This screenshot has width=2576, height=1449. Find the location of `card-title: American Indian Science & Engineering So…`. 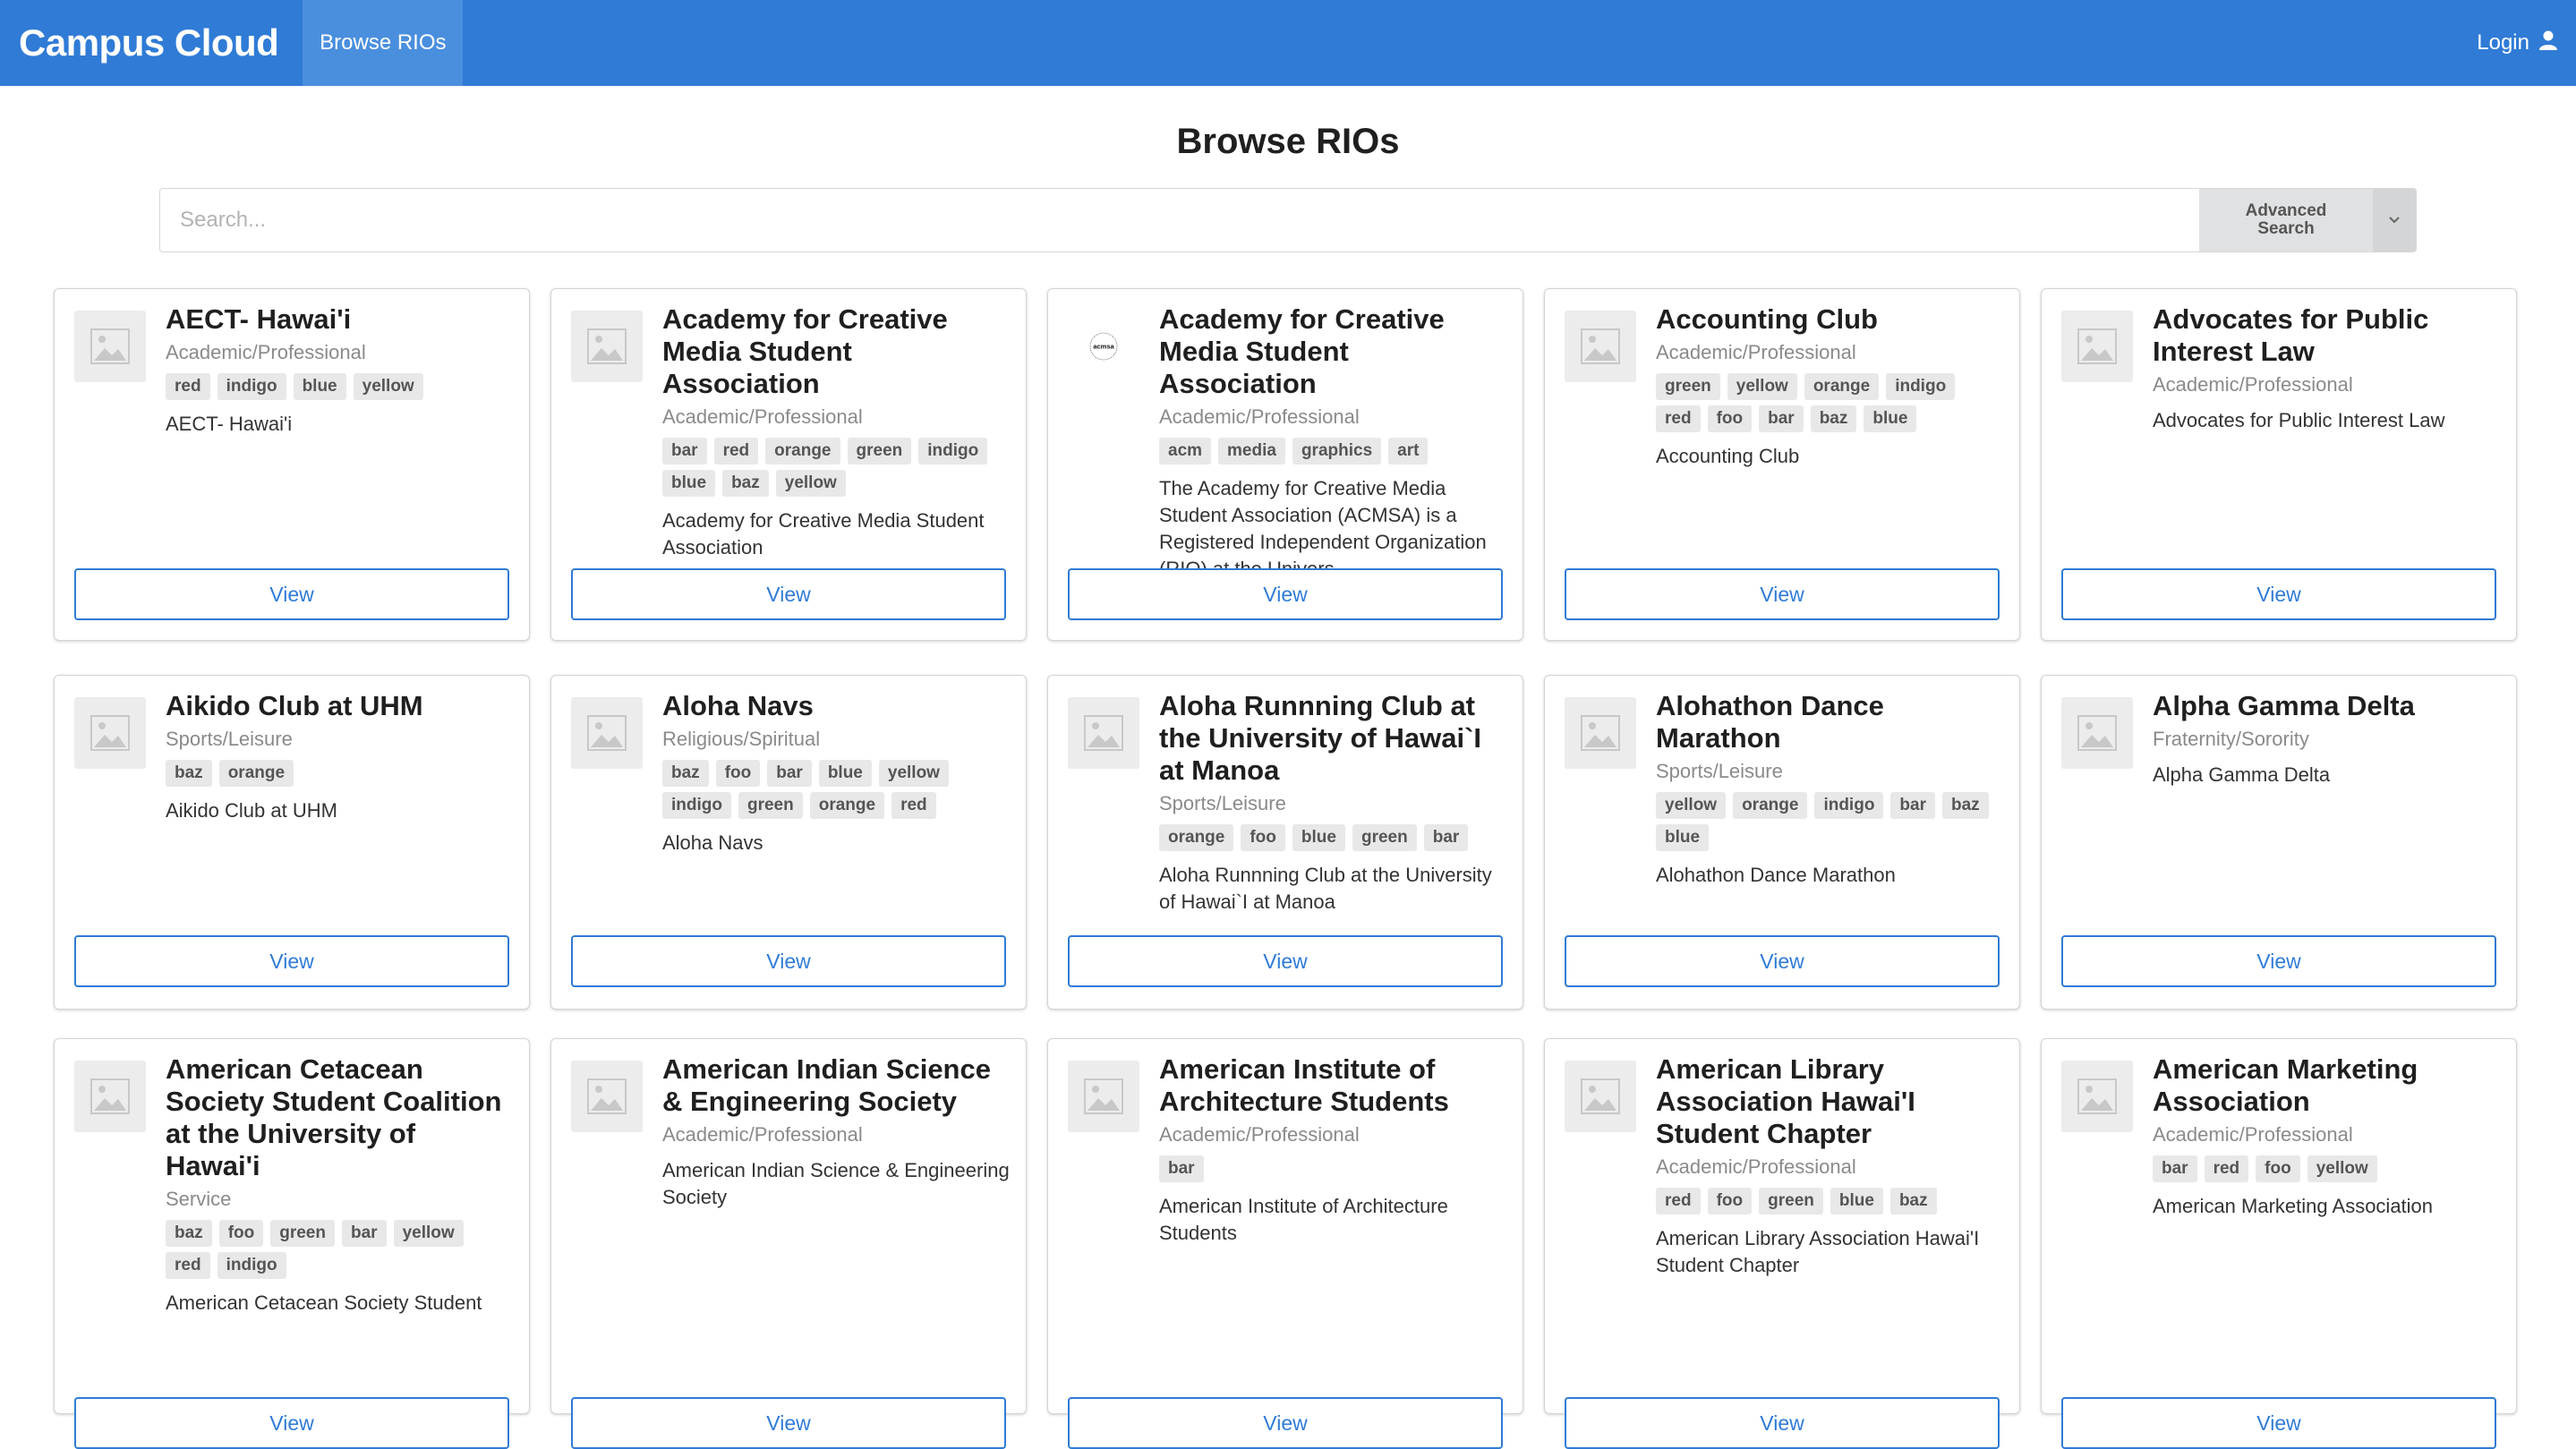

card-title: American Indian Science & Engineering So… is located at coordinates (826, 1085).